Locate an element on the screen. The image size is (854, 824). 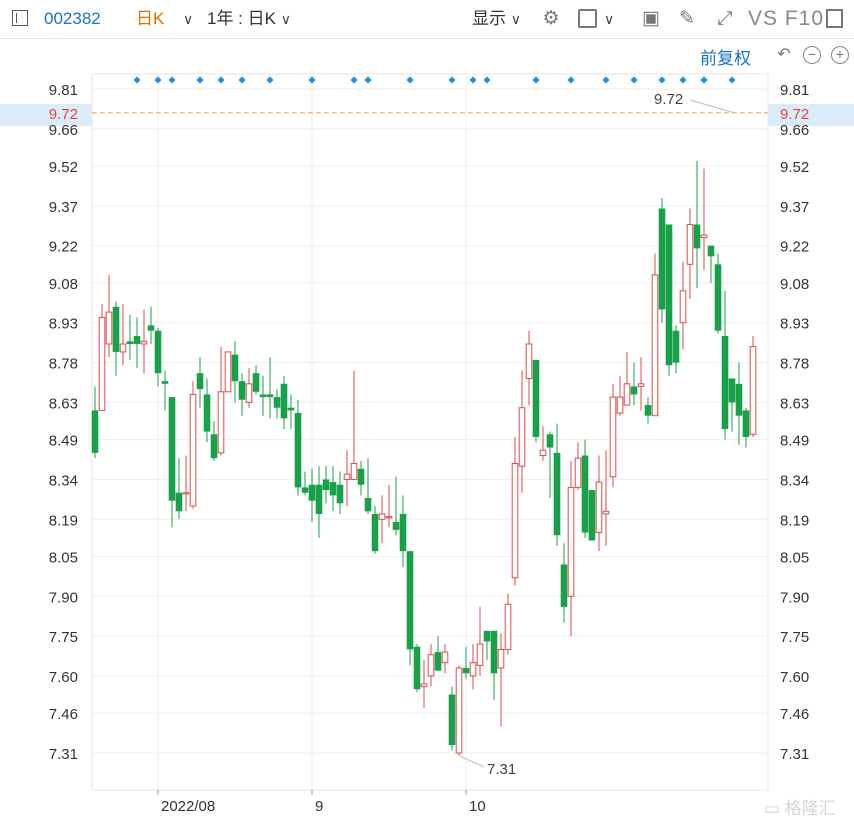
y-tick-label-left: 8.78 is located at coordinates (63, 364).